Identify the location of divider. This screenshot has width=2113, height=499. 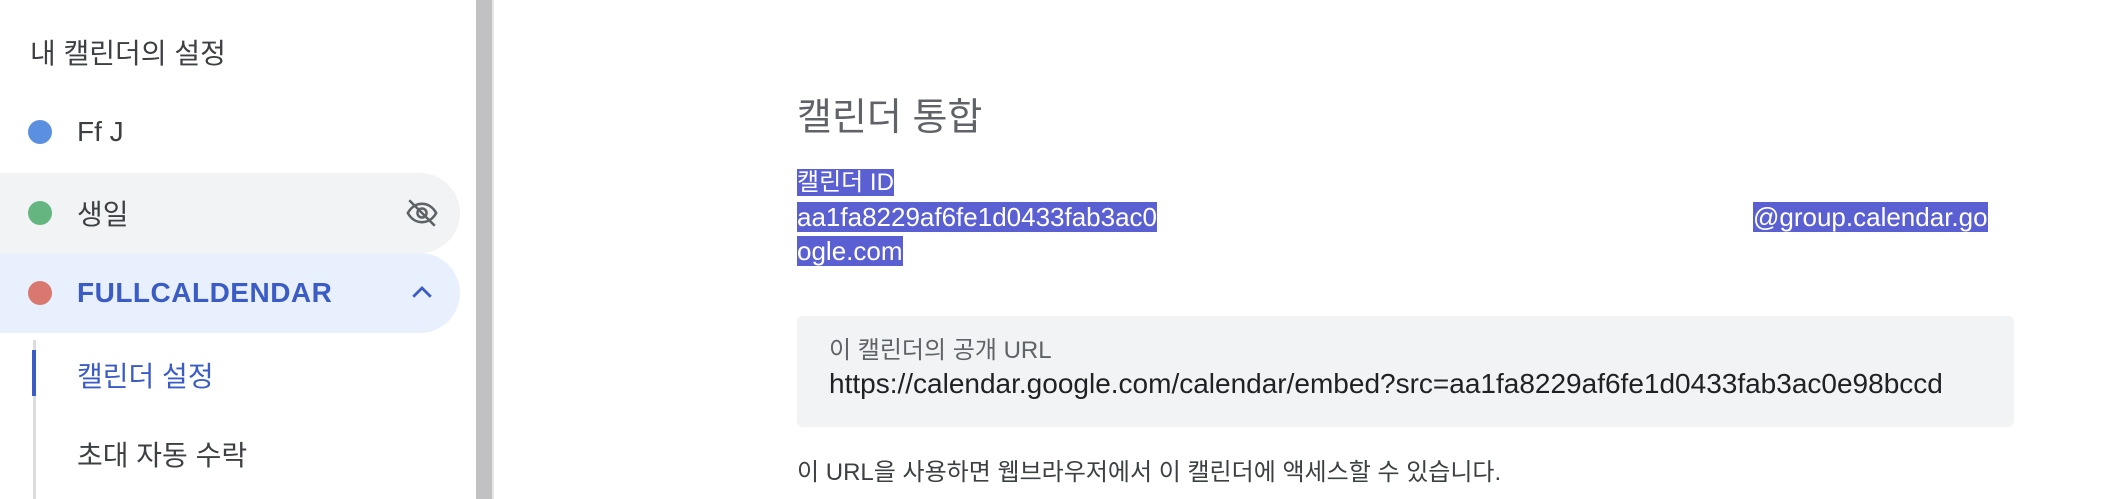
(493, 249).